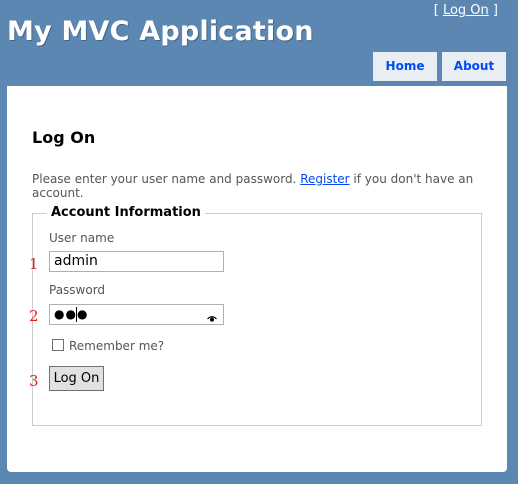 This screenshot has height=484, width=518. I want to click on username-label: User name, so click(82, 238).